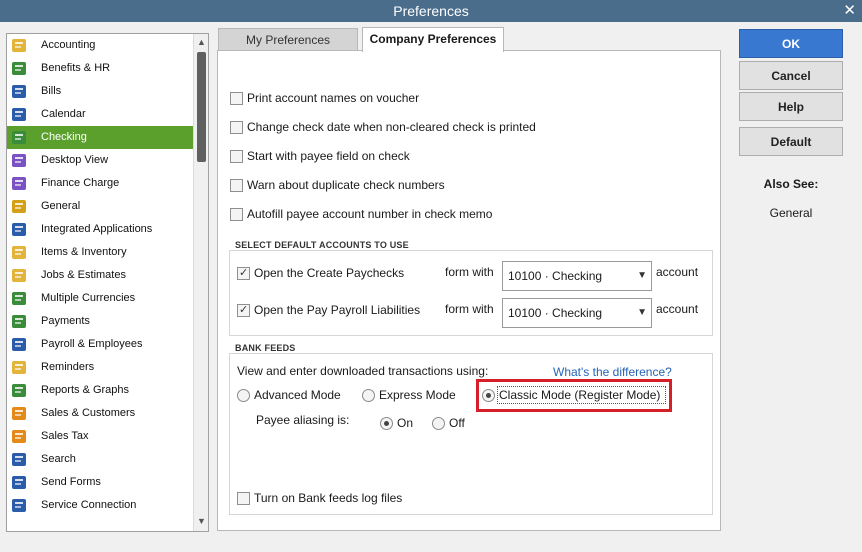 This screenshot has height=552, width=862. Describe the element at coordinates (791, 75) in the screenshot. I see `cancel-button: Cancel` at that location.